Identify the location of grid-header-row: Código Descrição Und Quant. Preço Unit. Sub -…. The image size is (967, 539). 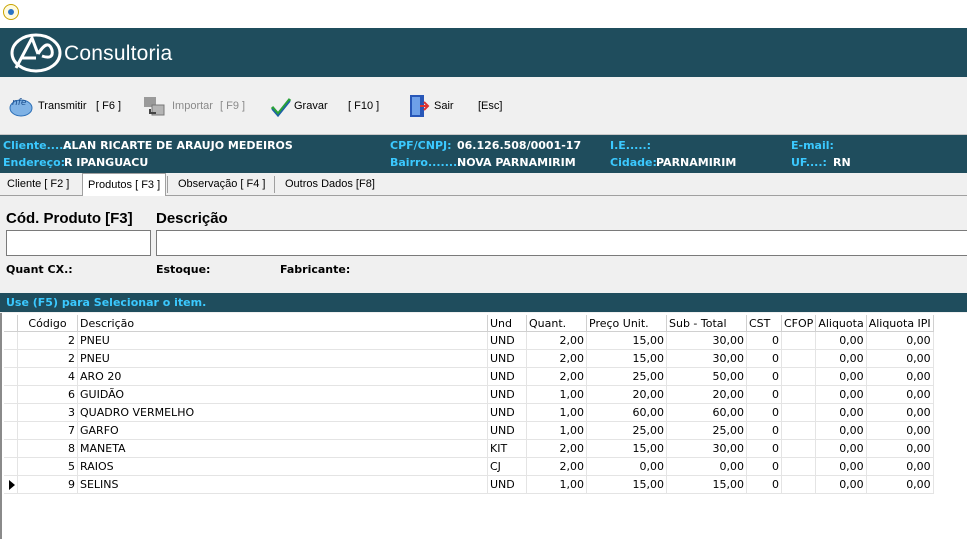
(469, 323).